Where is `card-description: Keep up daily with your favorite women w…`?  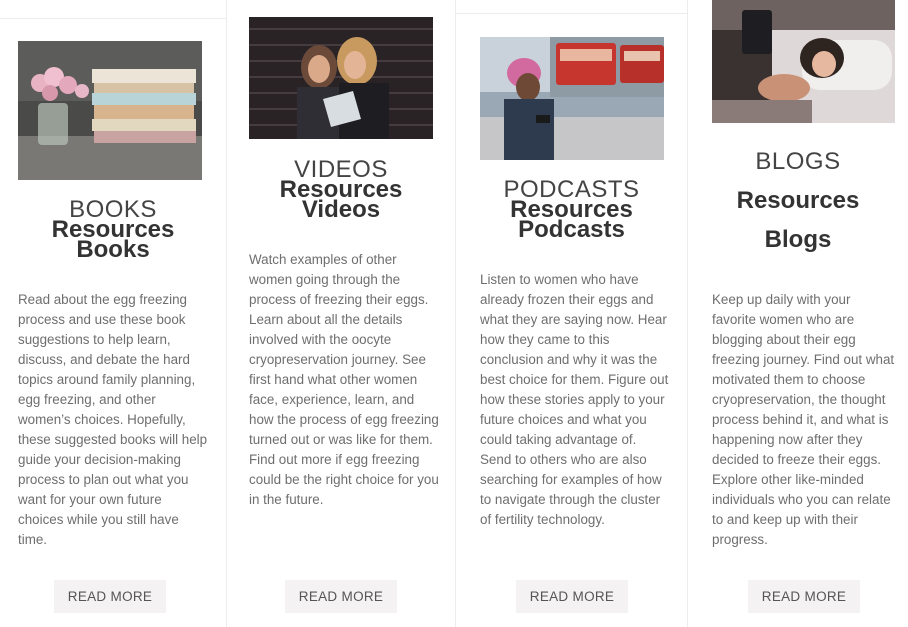 card-description: Keep up daily with your favorite women w… is located at coordinates (803, 419).